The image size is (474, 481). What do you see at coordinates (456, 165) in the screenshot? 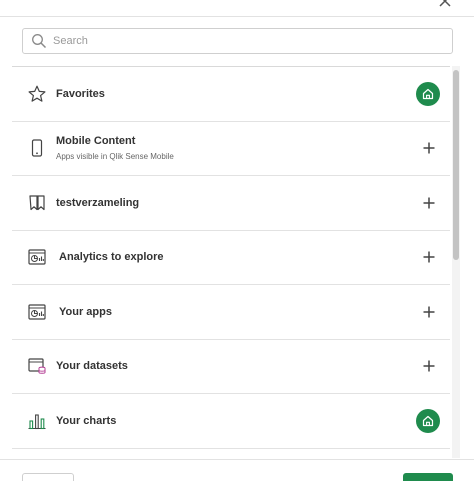
I see `scrollbar-thumb` at bounding box center [456, 165].